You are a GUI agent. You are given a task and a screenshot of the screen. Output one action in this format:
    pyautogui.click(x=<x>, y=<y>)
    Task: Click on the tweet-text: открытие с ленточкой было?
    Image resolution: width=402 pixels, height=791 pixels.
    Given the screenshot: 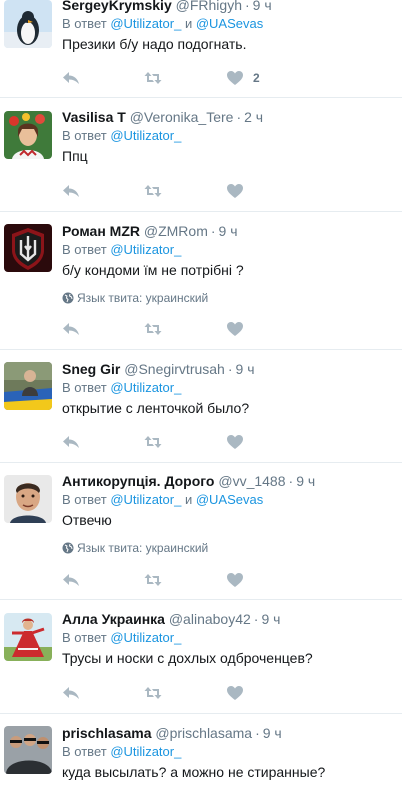 What is the action you would take?
    pyautogui.click(x=156, y=408)
    